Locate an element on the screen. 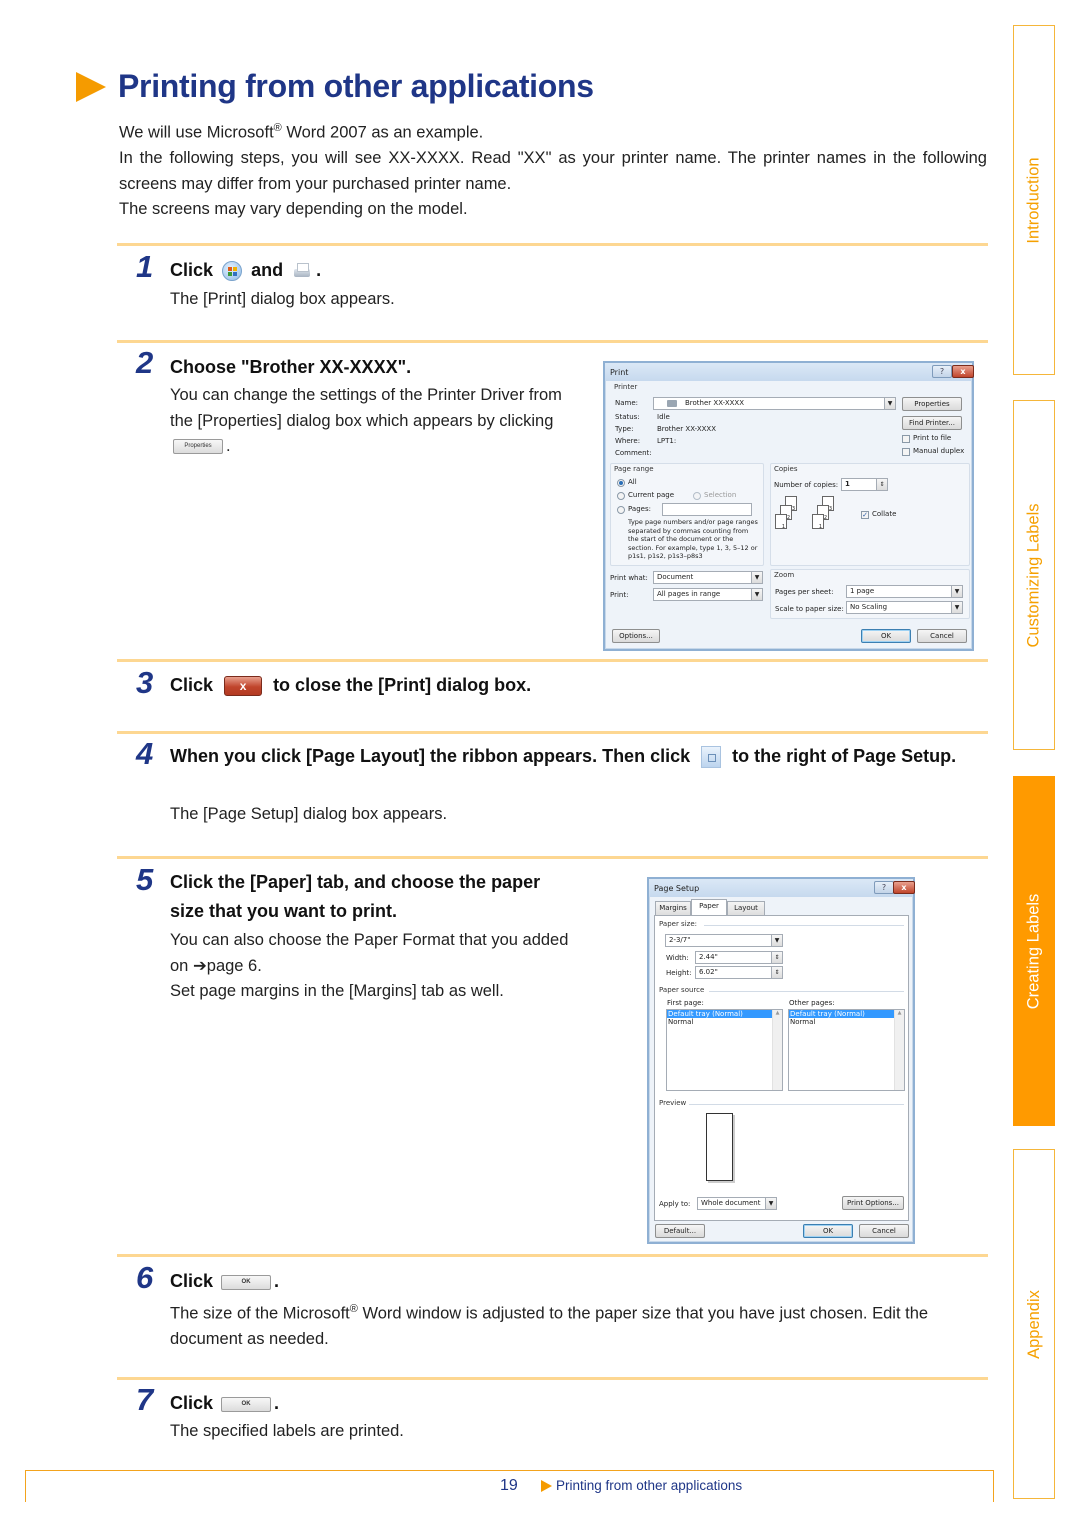 The width and height of the screenshot is (1080, 1527). footer-arrow-icon is located at coordinates (546, 1486).